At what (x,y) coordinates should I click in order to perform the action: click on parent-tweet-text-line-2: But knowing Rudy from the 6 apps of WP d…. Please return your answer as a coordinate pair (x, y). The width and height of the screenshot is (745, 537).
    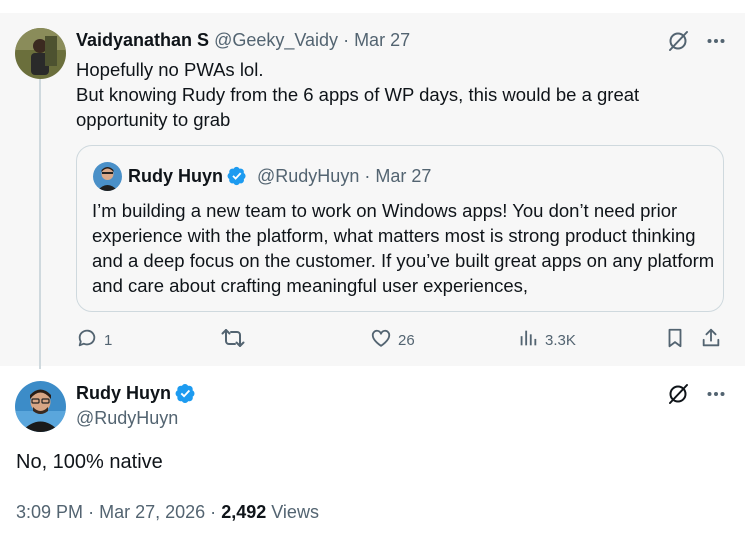
    Looking at the image, I should click on (358, 107).